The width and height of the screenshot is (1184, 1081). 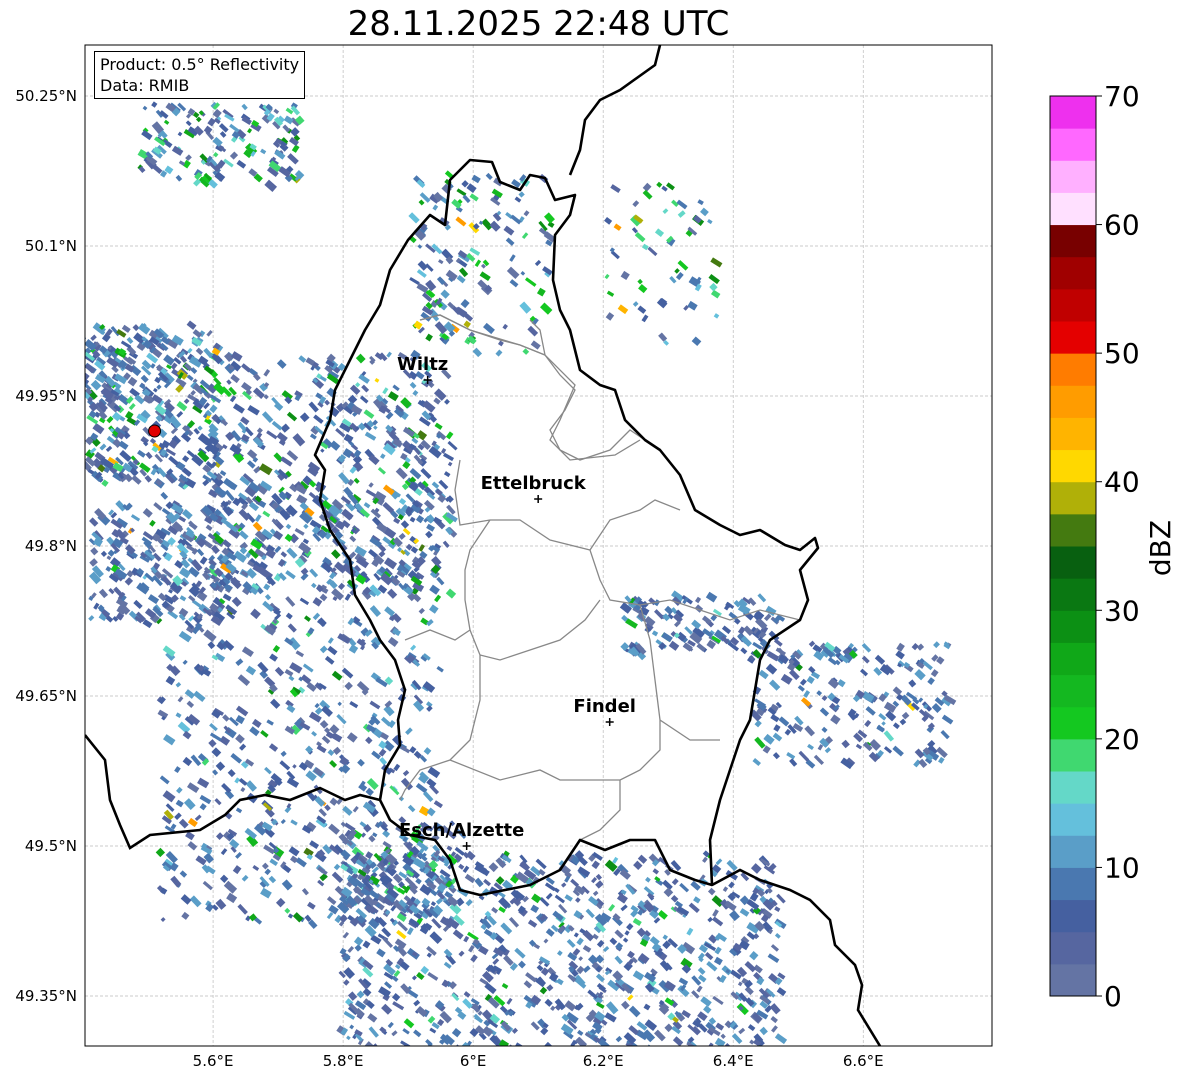 I want to click on colorbar-tick-label: 10, so click(x=1122, y=867).